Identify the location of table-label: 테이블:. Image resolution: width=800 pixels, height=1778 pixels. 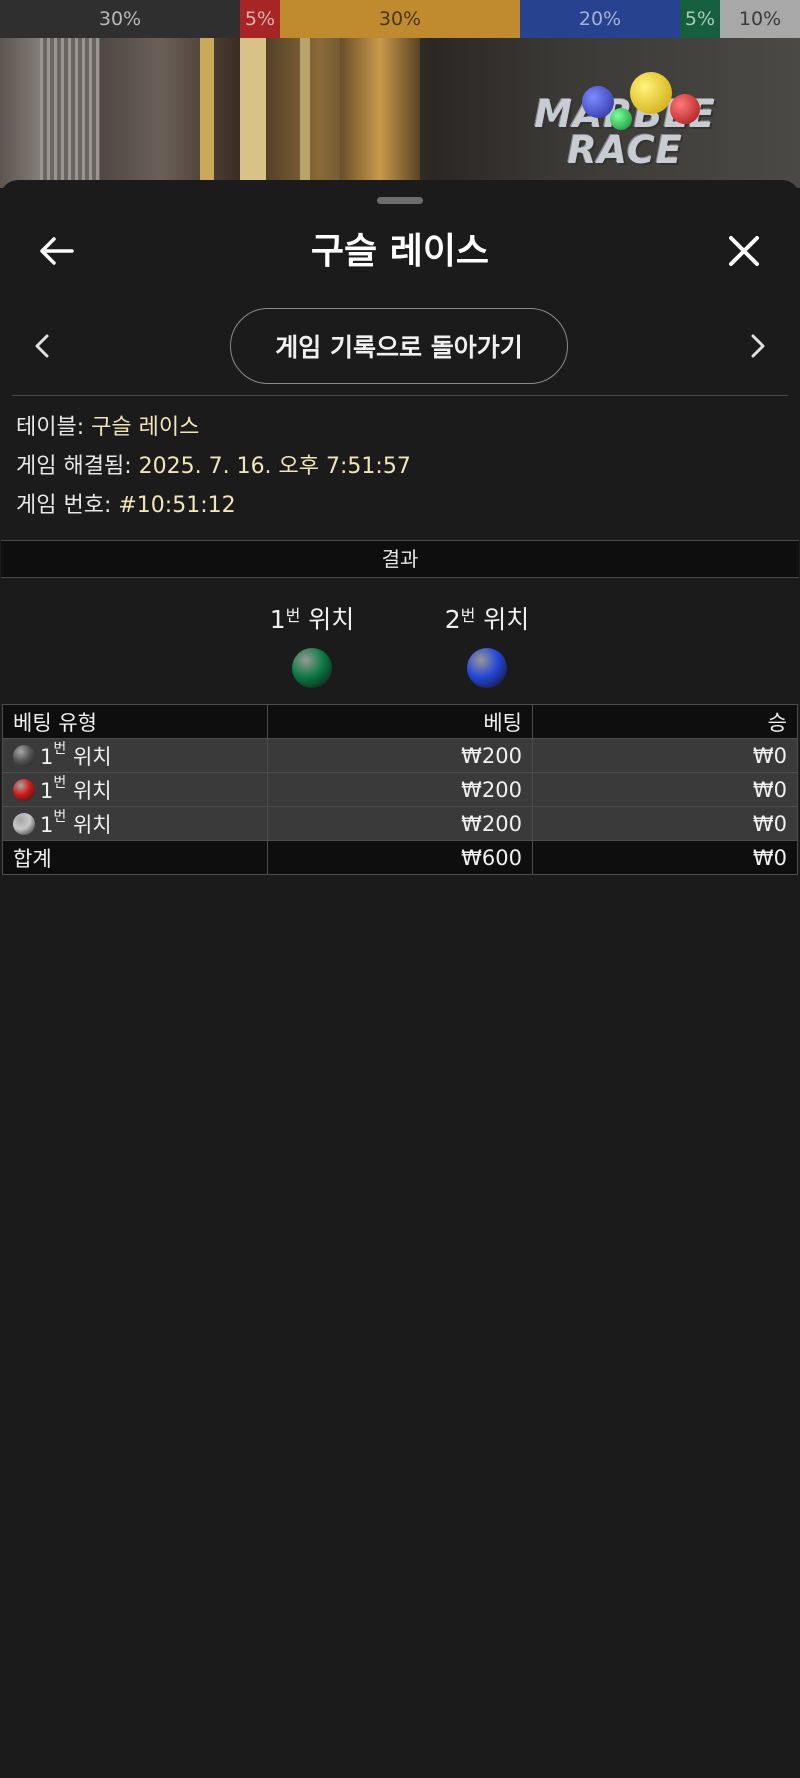
(54, 427).